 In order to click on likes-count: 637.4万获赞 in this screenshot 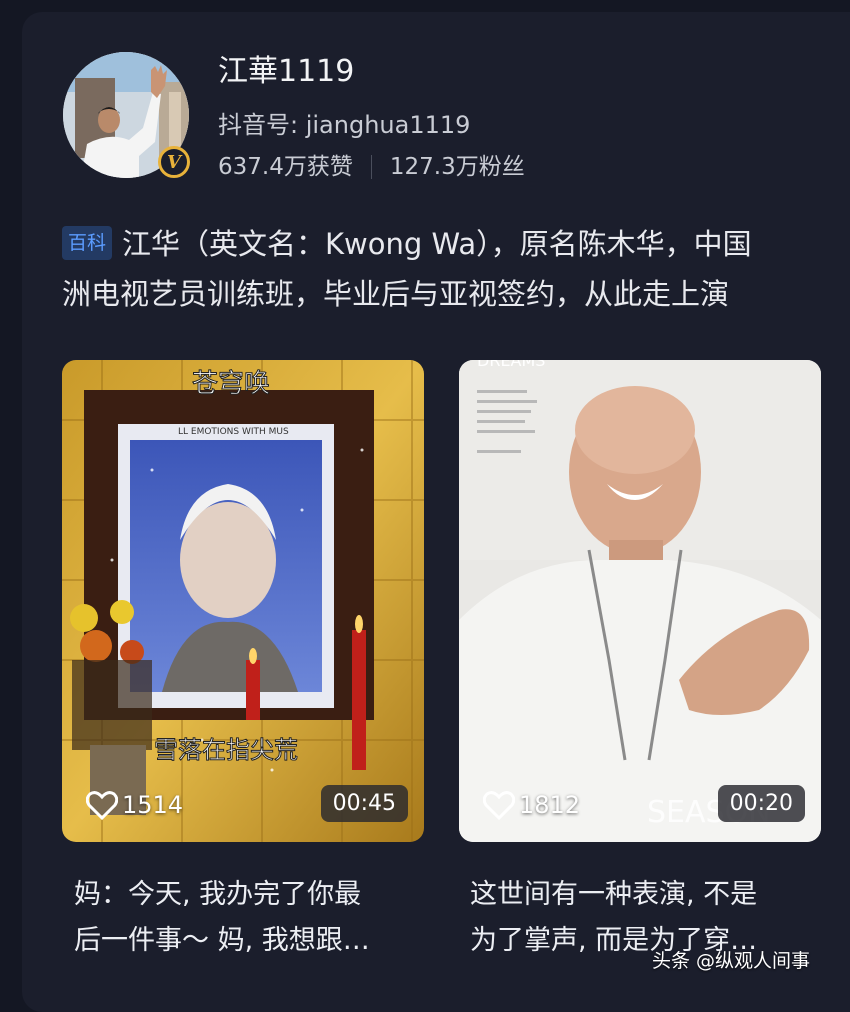, I will do `click(285, 167)`.